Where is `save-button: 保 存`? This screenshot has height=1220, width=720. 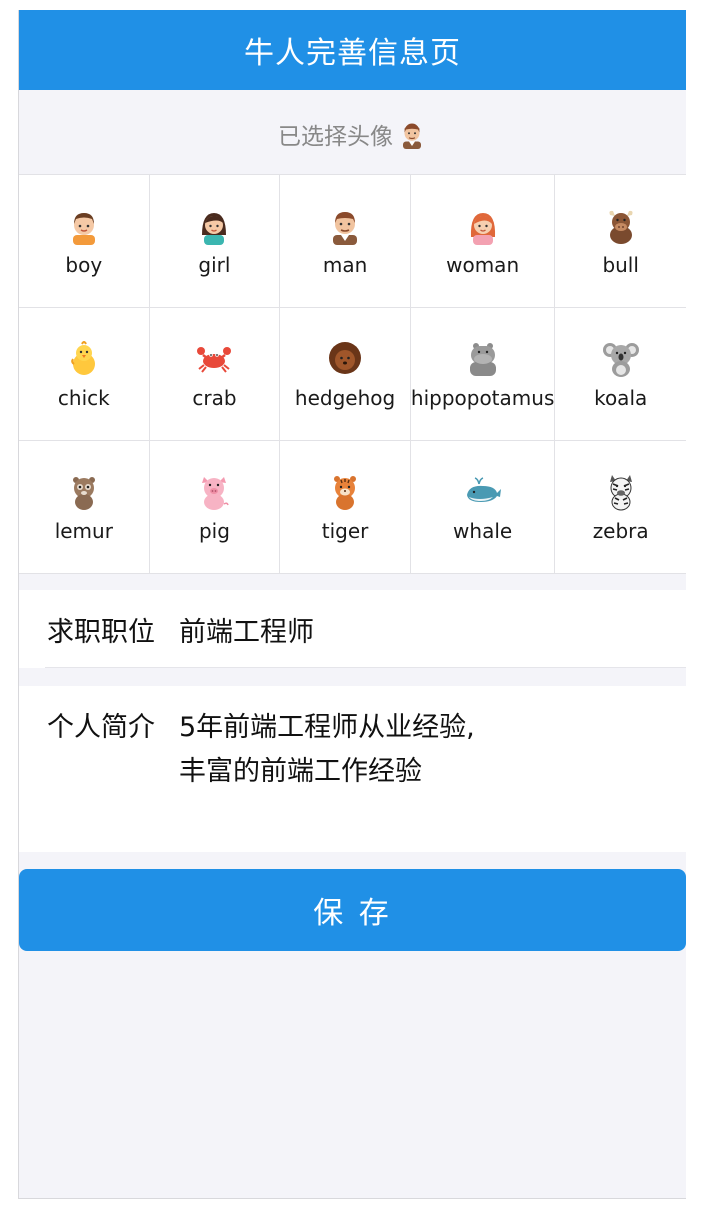
save-button: 保 存 is located at coordinates (352, 910).